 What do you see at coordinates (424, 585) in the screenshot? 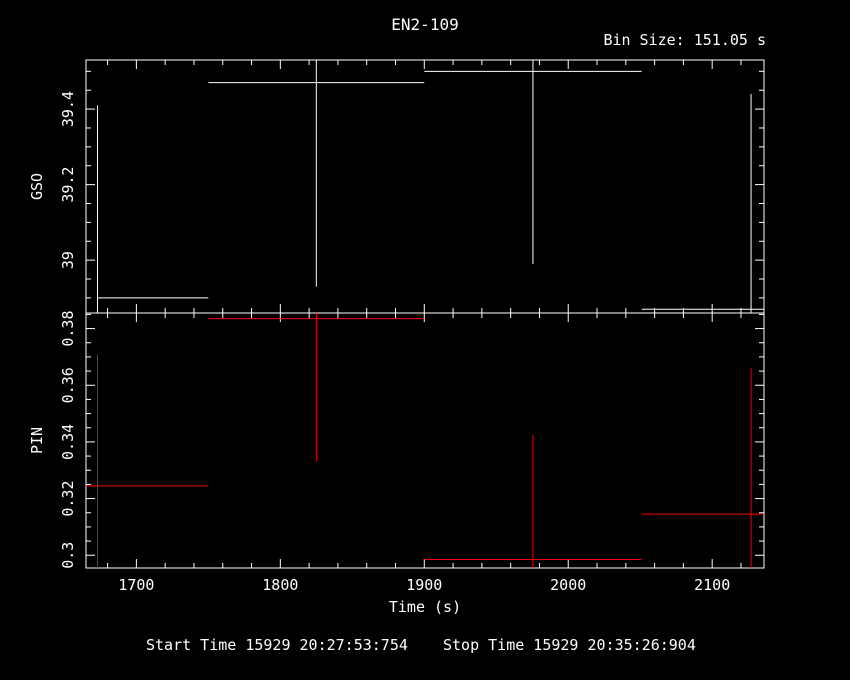
I see `x-tick-label: 1900` at bounding box center [424, 585].